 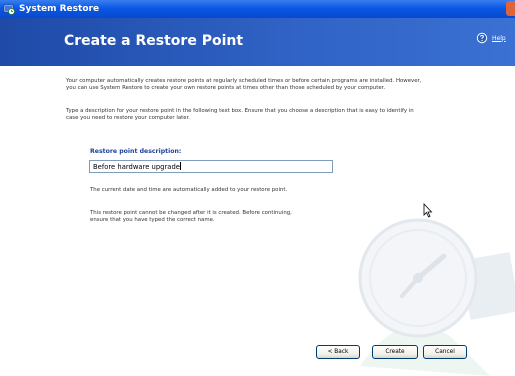 I want to click on cancel-button: Cancel, so click(x=445, y=352).